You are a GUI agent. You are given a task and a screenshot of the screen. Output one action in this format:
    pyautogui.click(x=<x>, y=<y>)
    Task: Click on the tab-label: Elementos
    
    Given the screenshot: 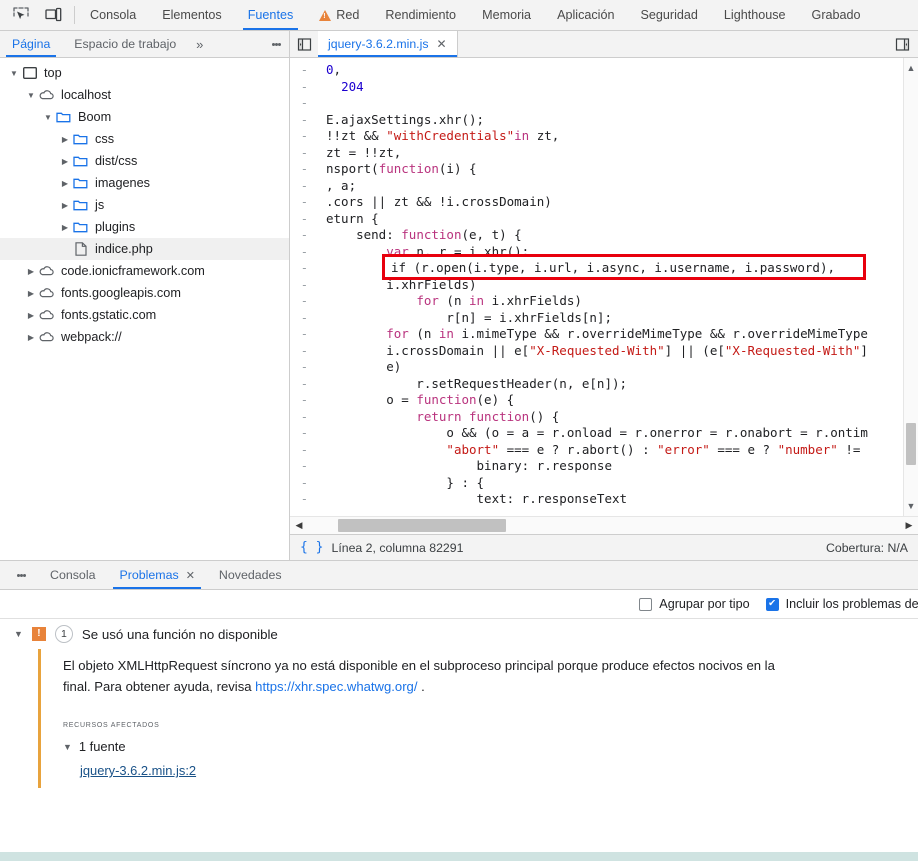 What is the action you would take?
    pyautogui.click(x=192, y=15)
    